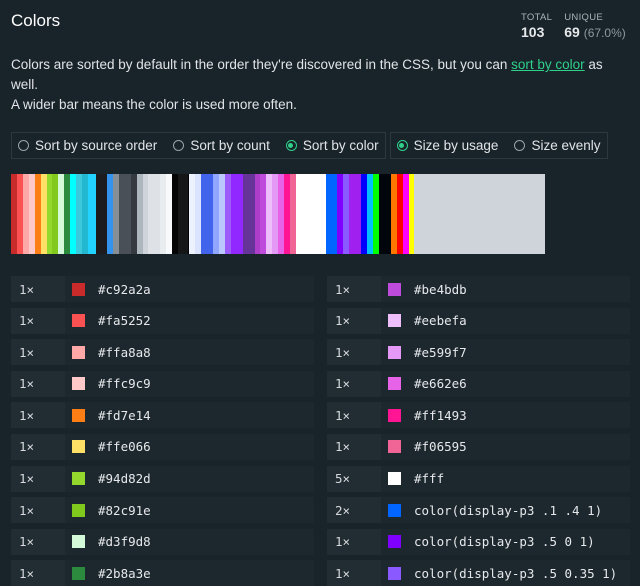  What do you see at coordinates (162, 415) in the screenshot?
I see `color-row: 1× #fd7e14` at bounding box center [162, 415].